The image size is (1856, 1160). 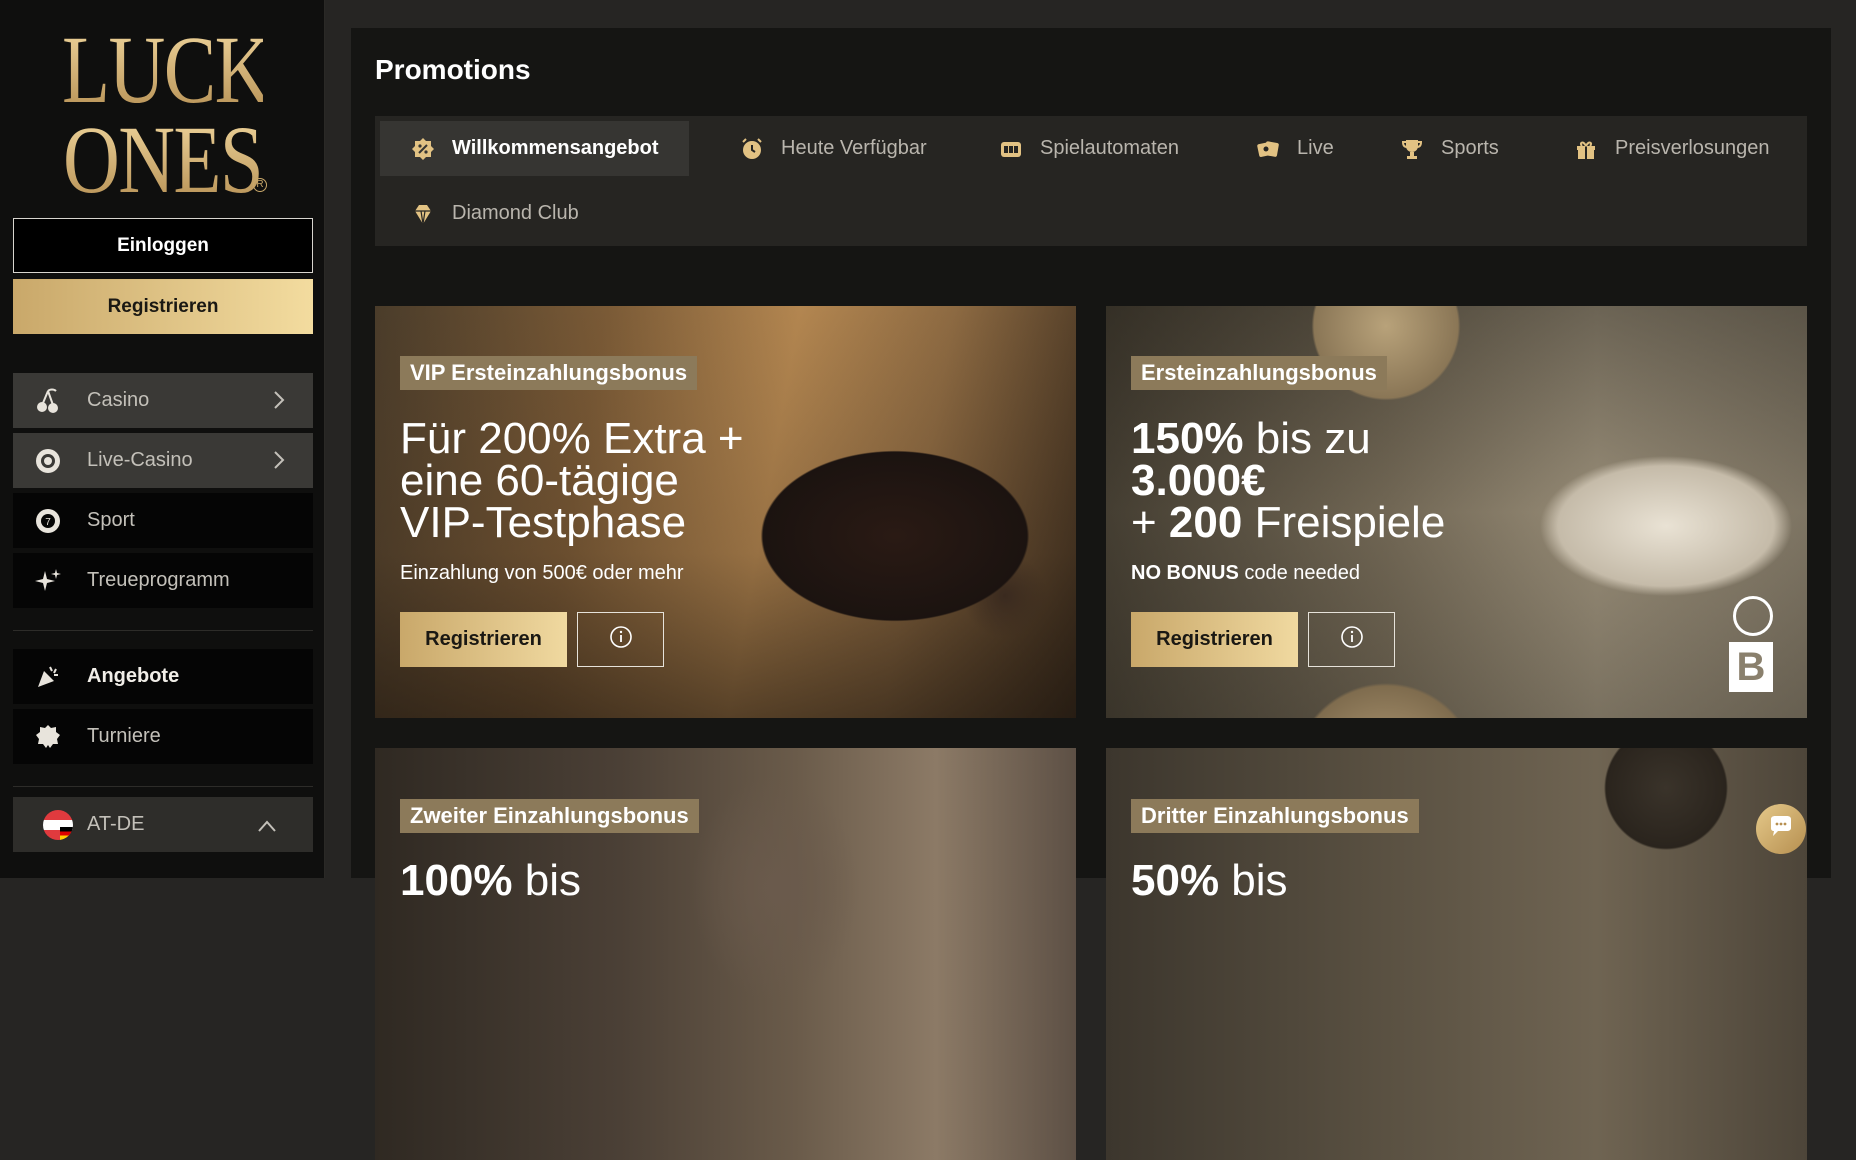 I want to click on subline-text: code needed, so click(x=1299, y=573).